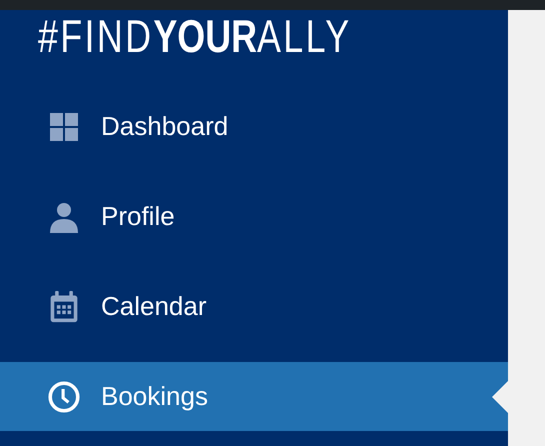  What do you see at coordinates (254, 126) in the screenshot?
I see `menu-item: Dashboard` at bounding box center [254, 126].